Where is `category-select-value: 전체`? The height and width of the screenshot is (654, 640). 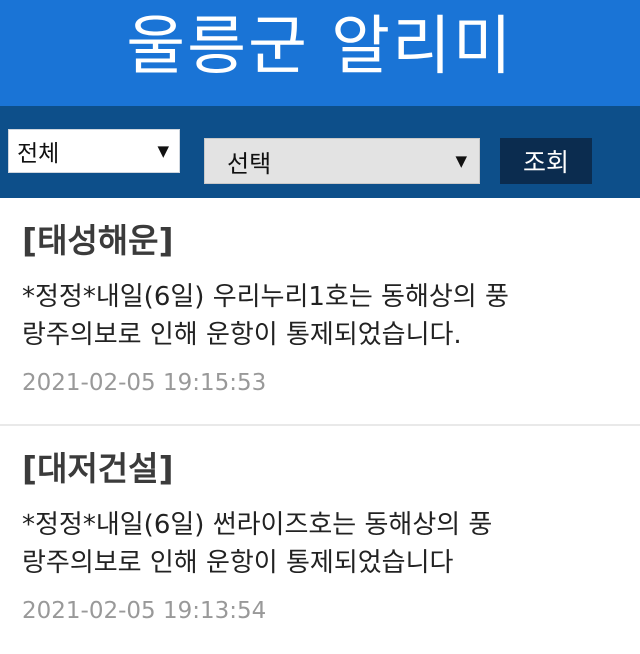
category-select-value: 전체 is located at coordinates (38, 154).